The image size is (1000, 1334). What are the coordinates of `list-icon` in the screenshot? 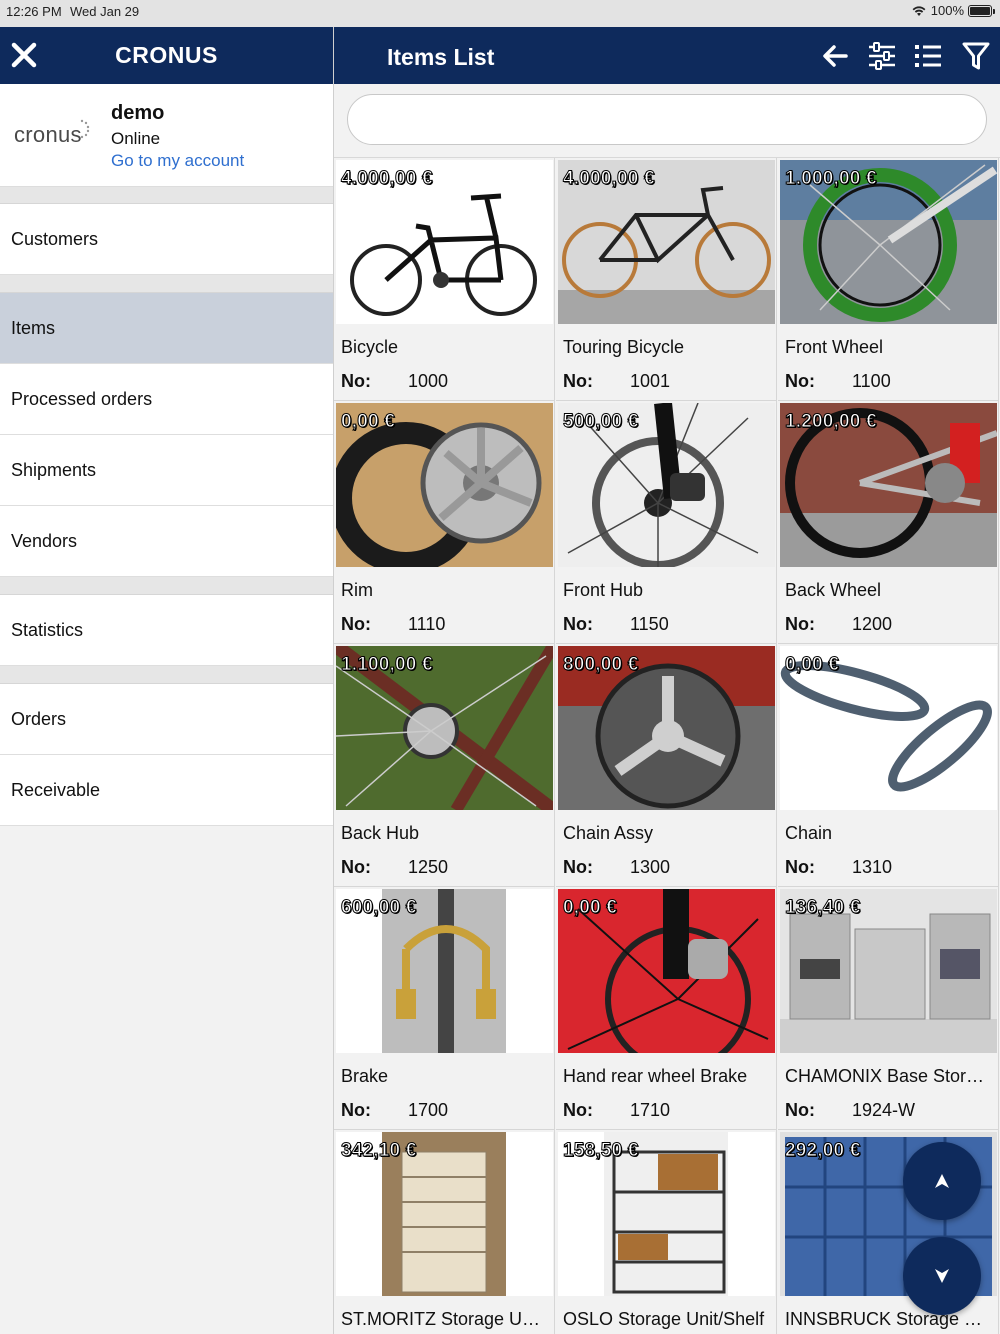 It's located at (928, 56).